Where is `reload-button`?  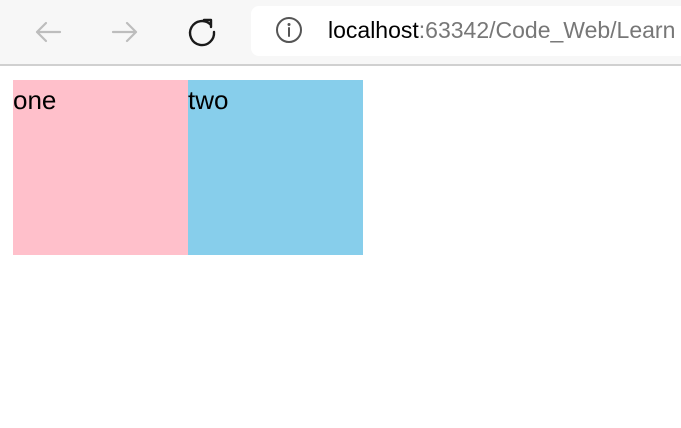 reload-button is located at coordinates (202, 32).